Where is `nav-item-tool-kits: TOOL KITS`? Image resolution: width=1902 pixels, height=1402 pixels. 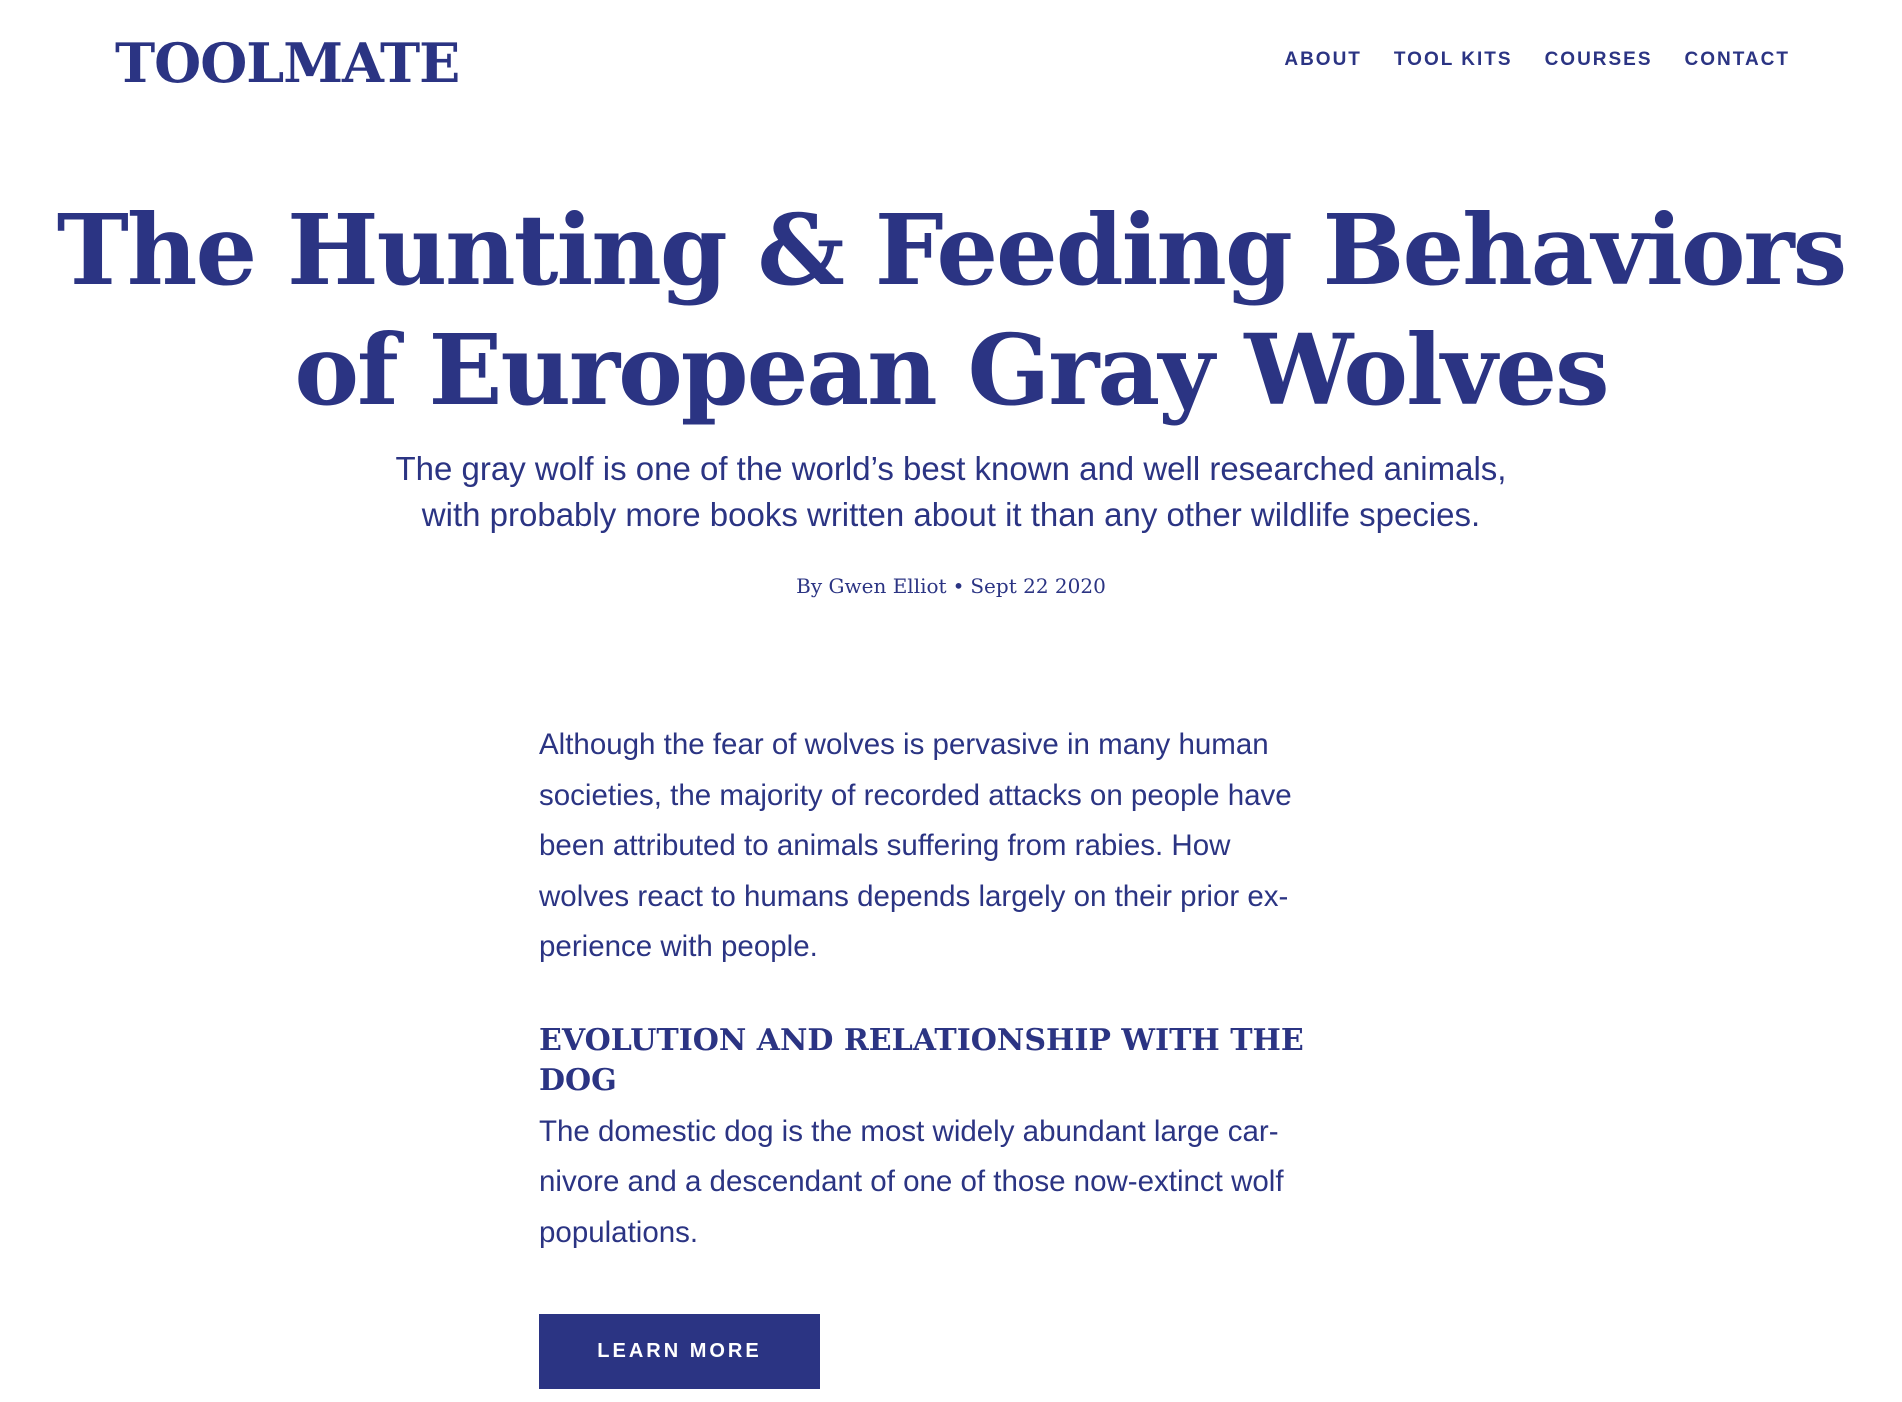
nav-item-tool-kits: TOOL KITS is located at coordinates (1453, 60).